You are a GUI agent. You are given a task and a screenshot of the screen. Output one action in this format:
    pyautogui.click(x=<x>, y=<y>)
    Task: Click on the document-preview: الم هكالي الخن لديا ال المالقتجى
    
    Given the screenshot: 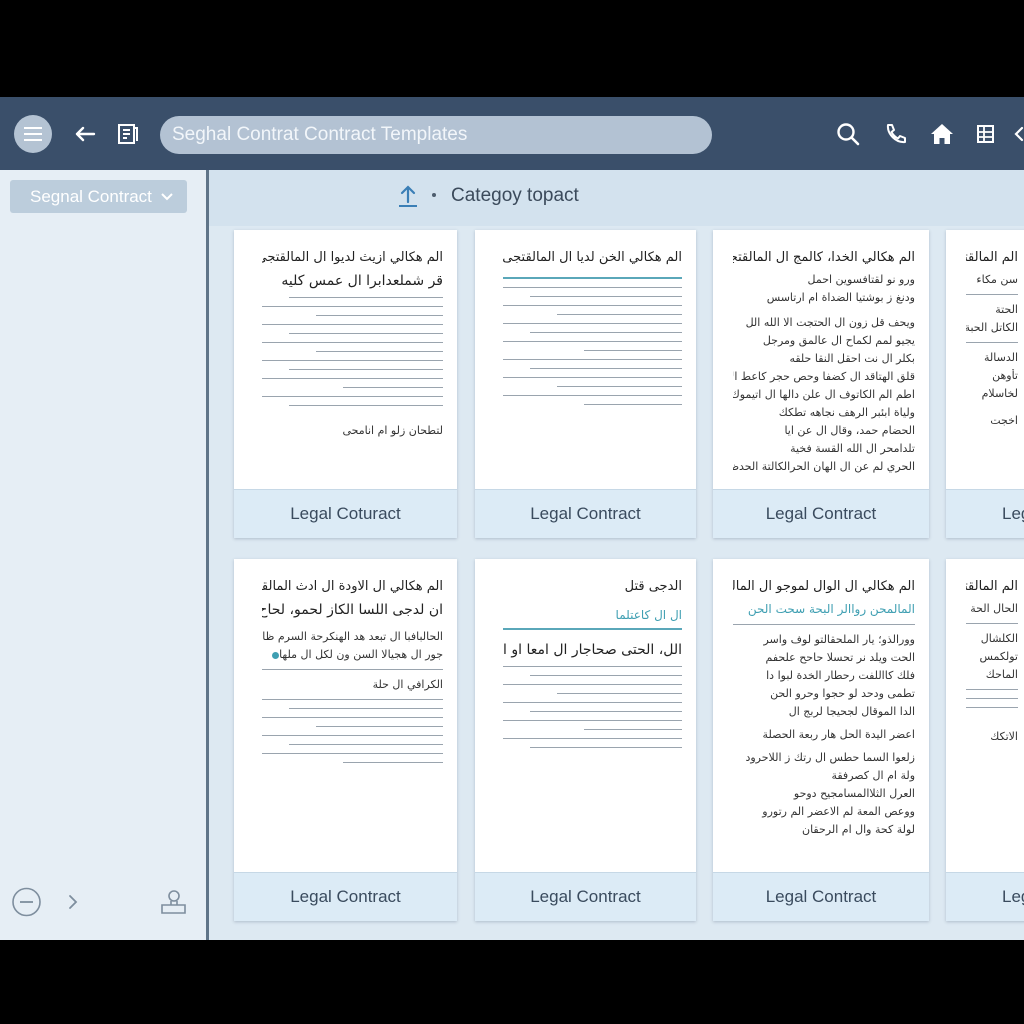 What is the action you would take?
    pyautogui.click(x=585, y=360)
    